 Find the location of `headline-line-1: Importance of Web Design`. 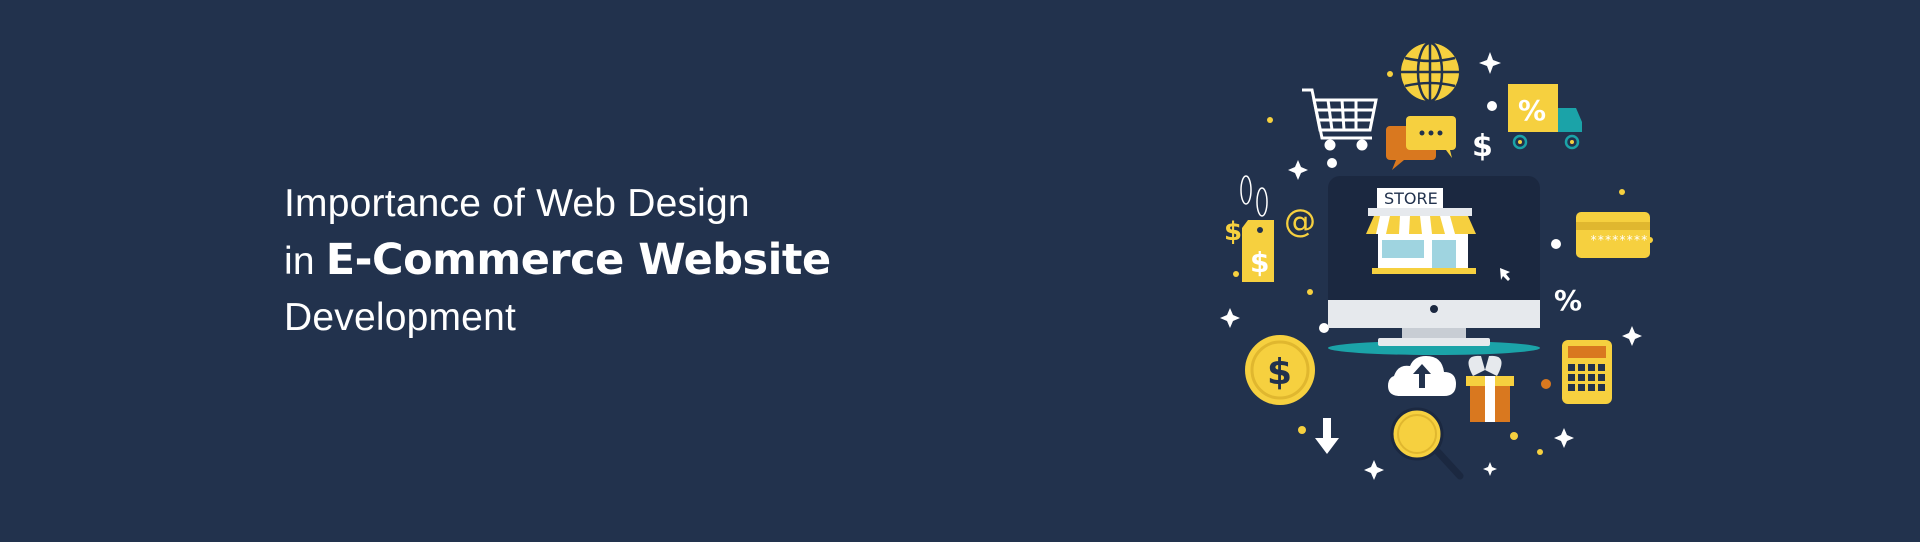

headline-line-1: Importance of Web Design is located at coordinates (517, 203).